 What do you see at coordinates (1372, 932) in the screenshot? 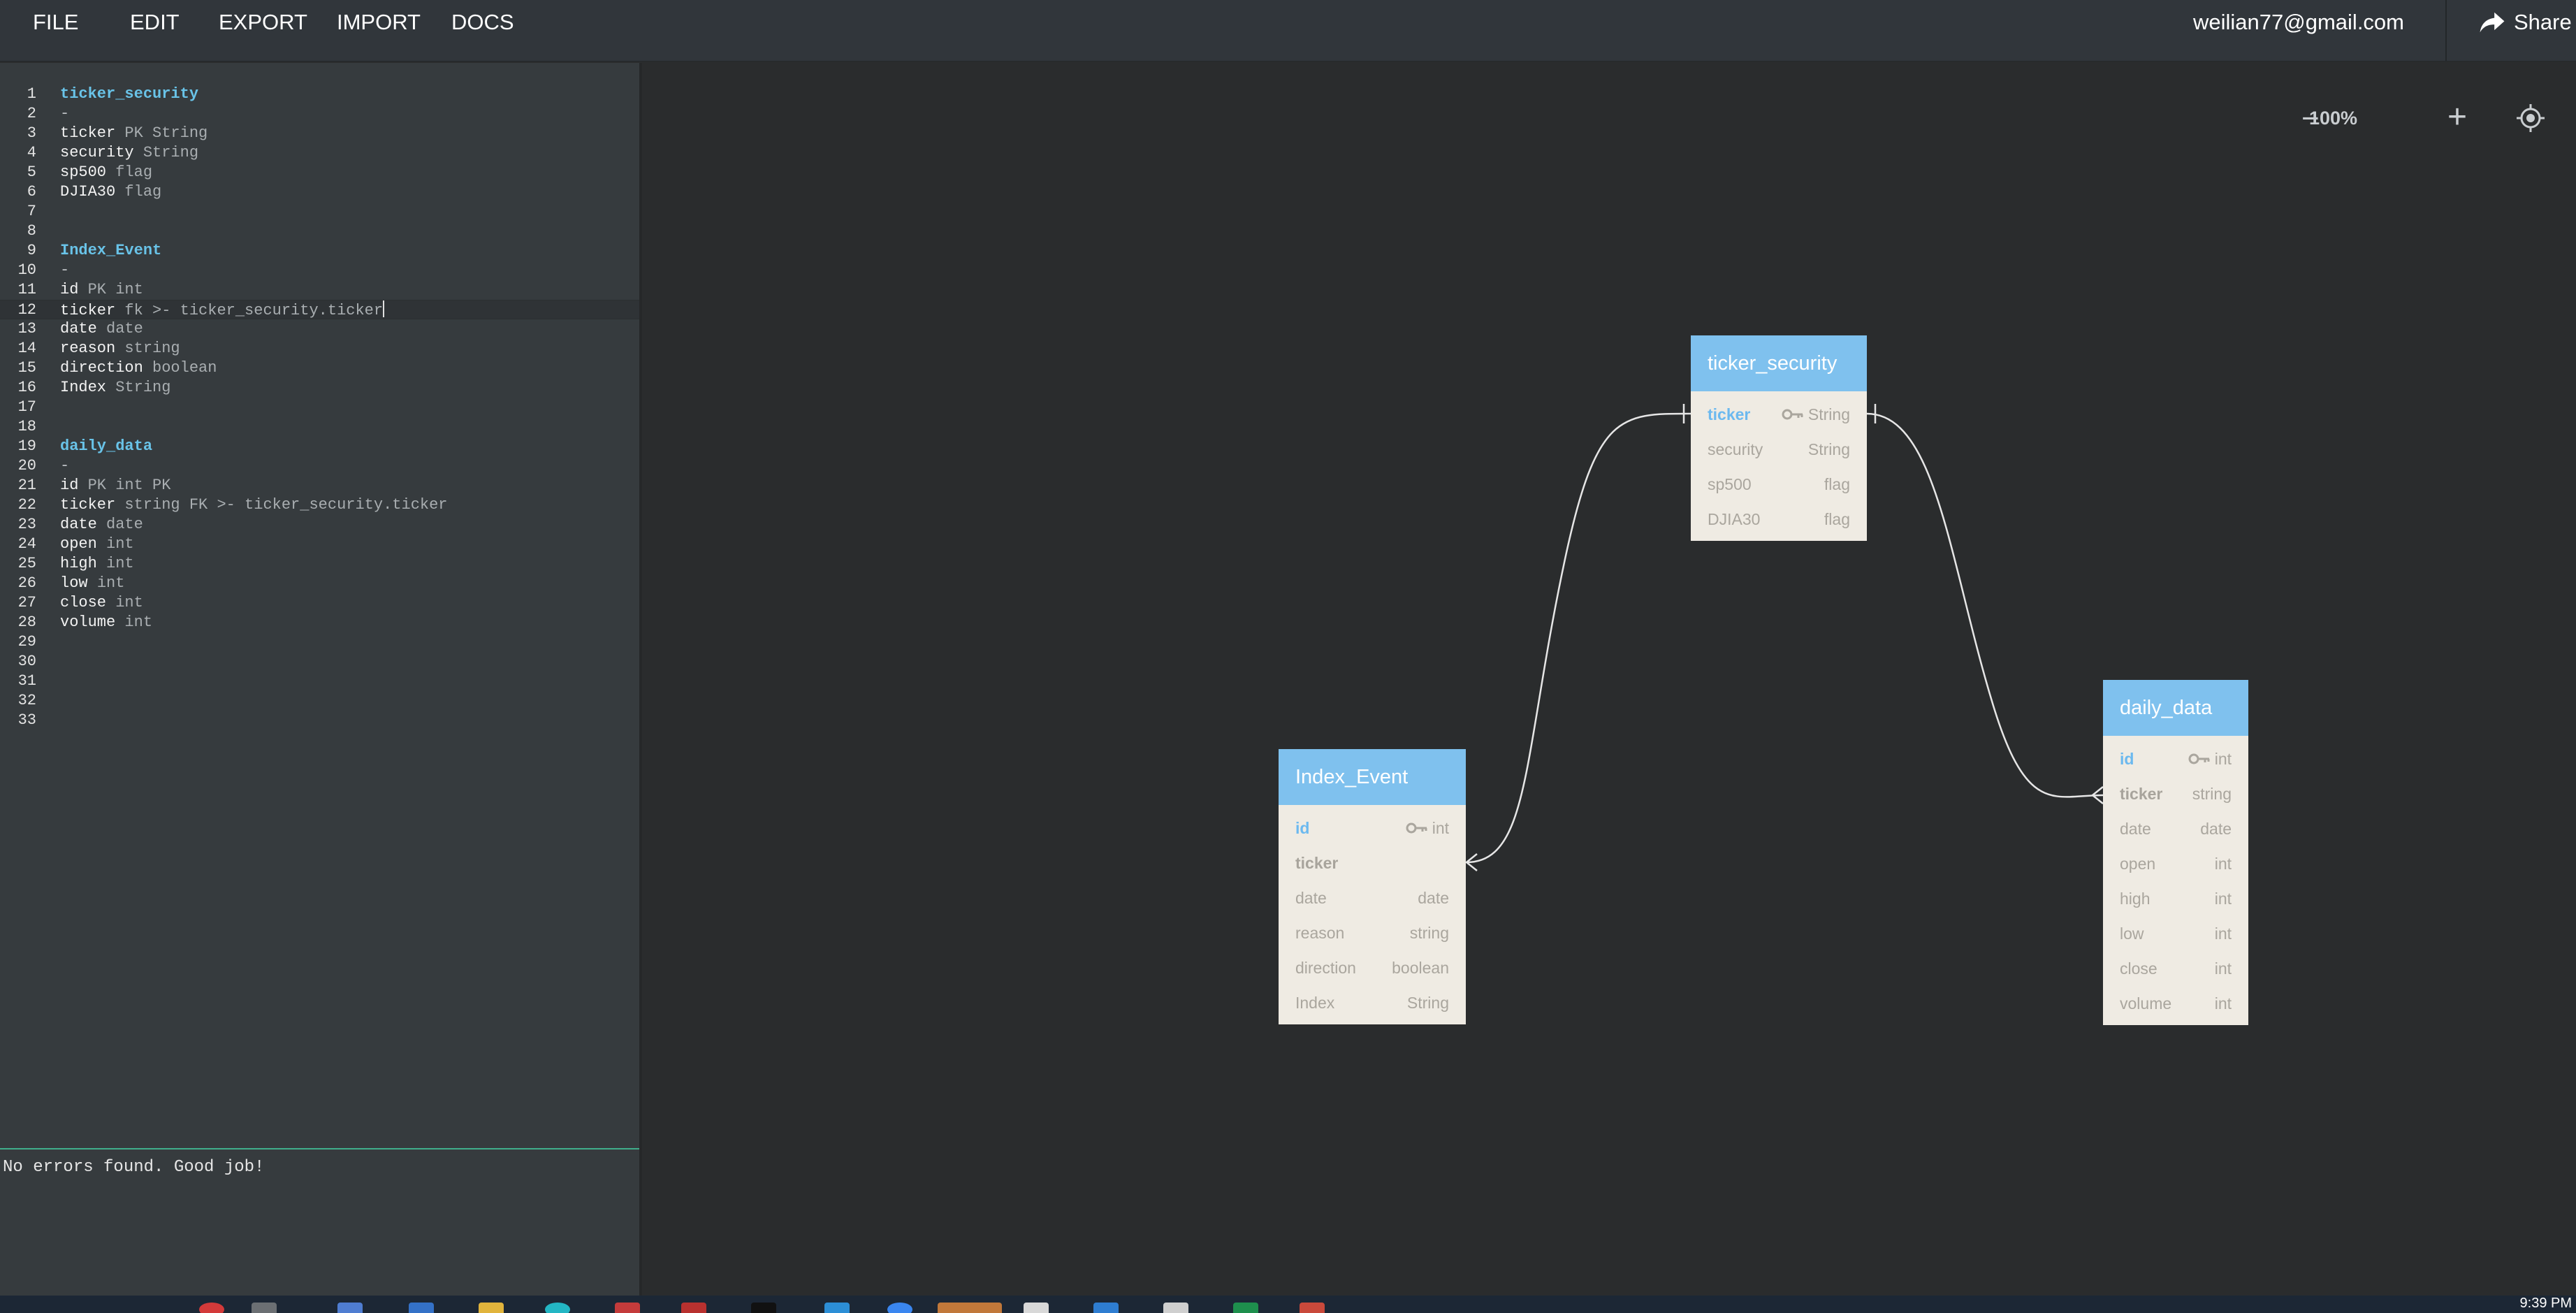
I see `table-row: reason string` at bounding box center [1372, 932].